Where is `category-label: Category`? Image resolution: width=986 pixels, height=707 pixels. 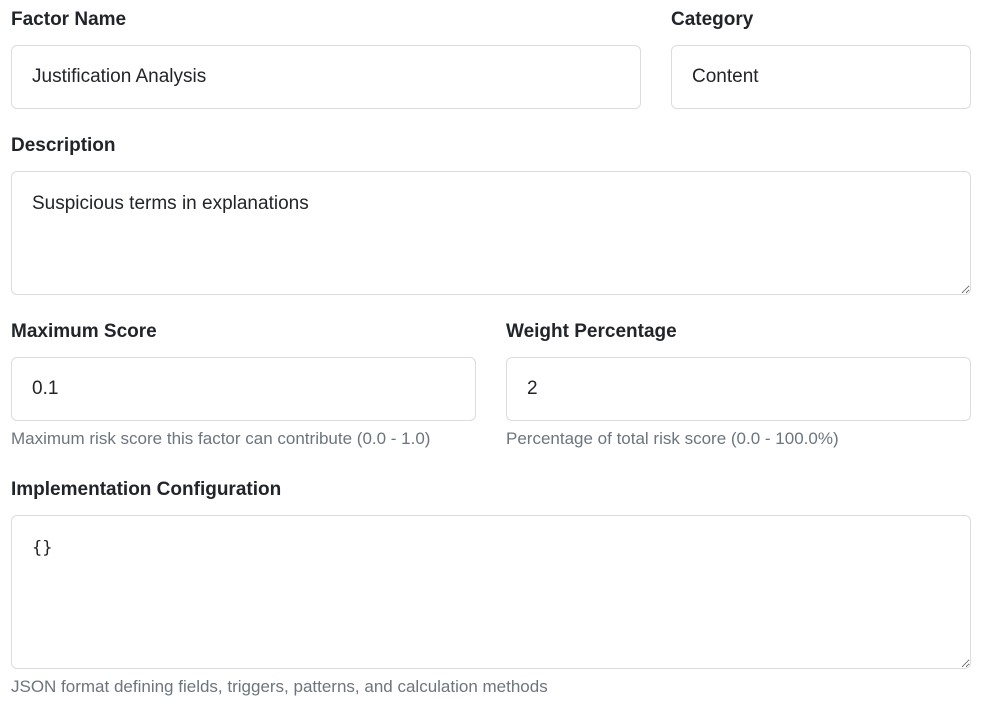
category-label: Category is located at coordinates (712, 19).